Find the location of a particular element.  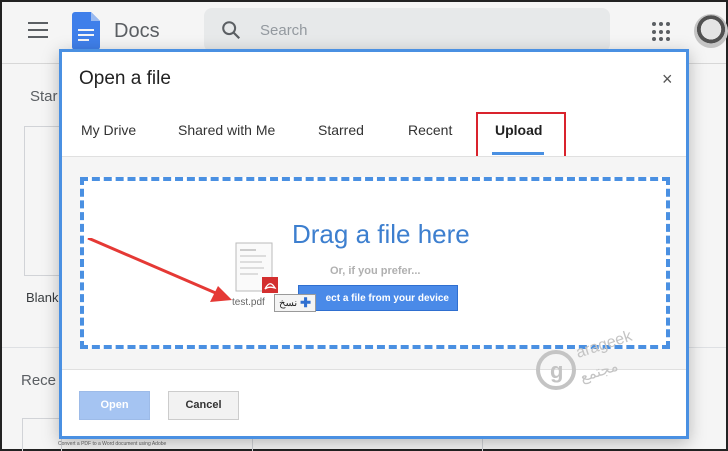

svg-text: مجتمع is located at coordinates (599, 371).